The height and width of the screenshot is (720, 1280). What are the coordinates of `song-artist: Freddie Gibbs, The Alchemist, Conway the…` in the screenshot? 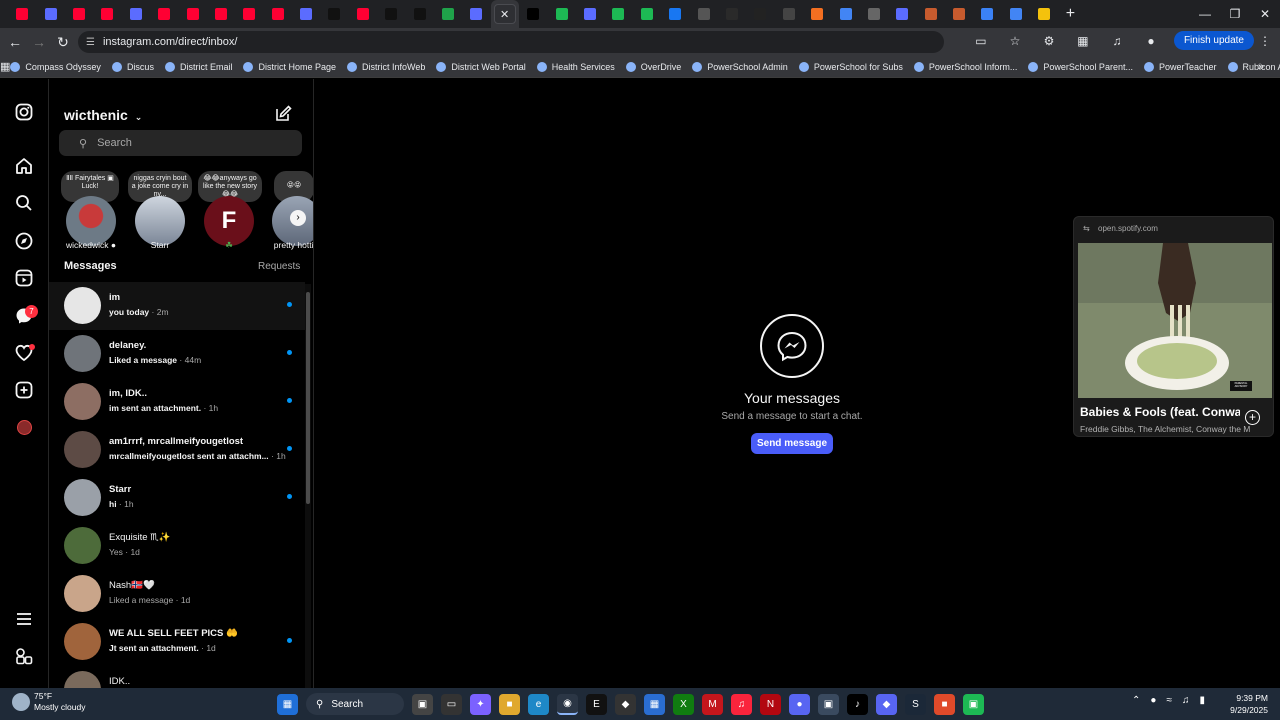 It's located at (1165, 429).